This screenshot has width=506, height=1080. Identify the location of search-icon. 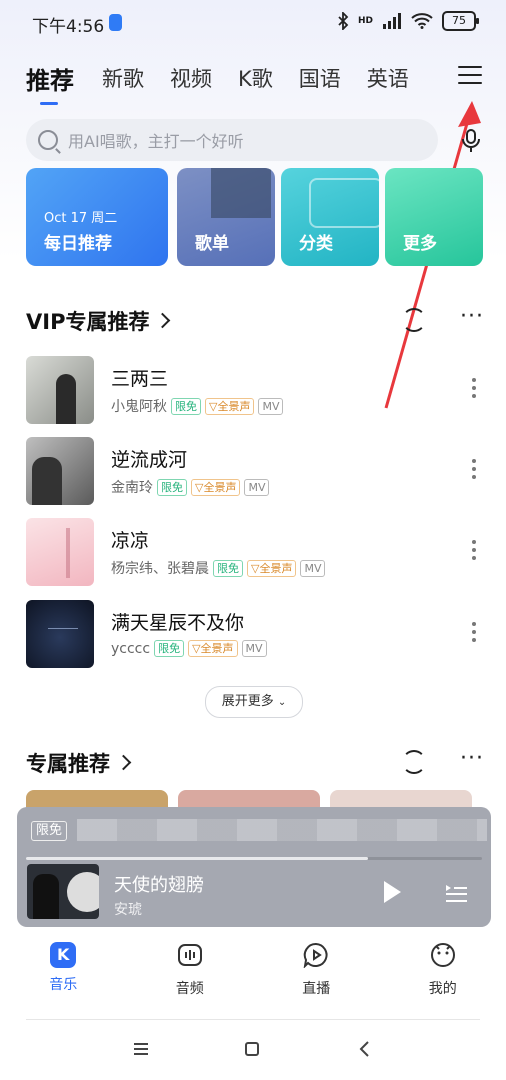
(48, 140).